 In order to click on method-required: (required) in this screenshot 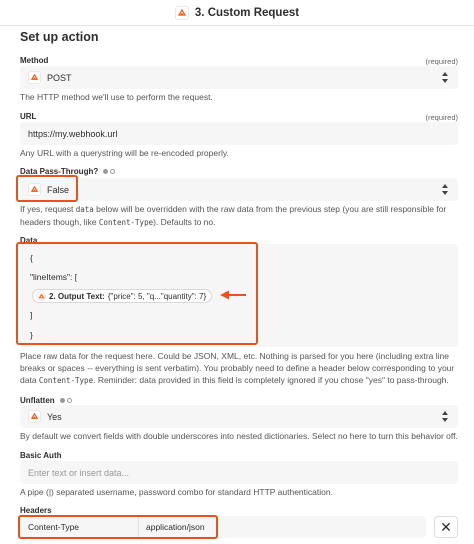, I will do `click(441, 61)`.